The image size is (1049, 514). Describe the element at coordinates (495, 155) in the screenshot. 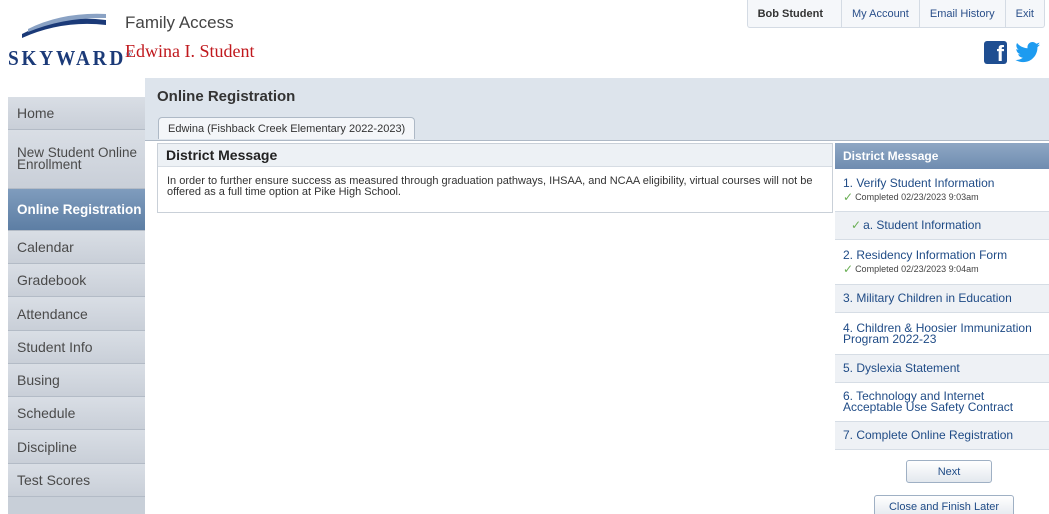

I see `district-message-title: District Message` at that location.